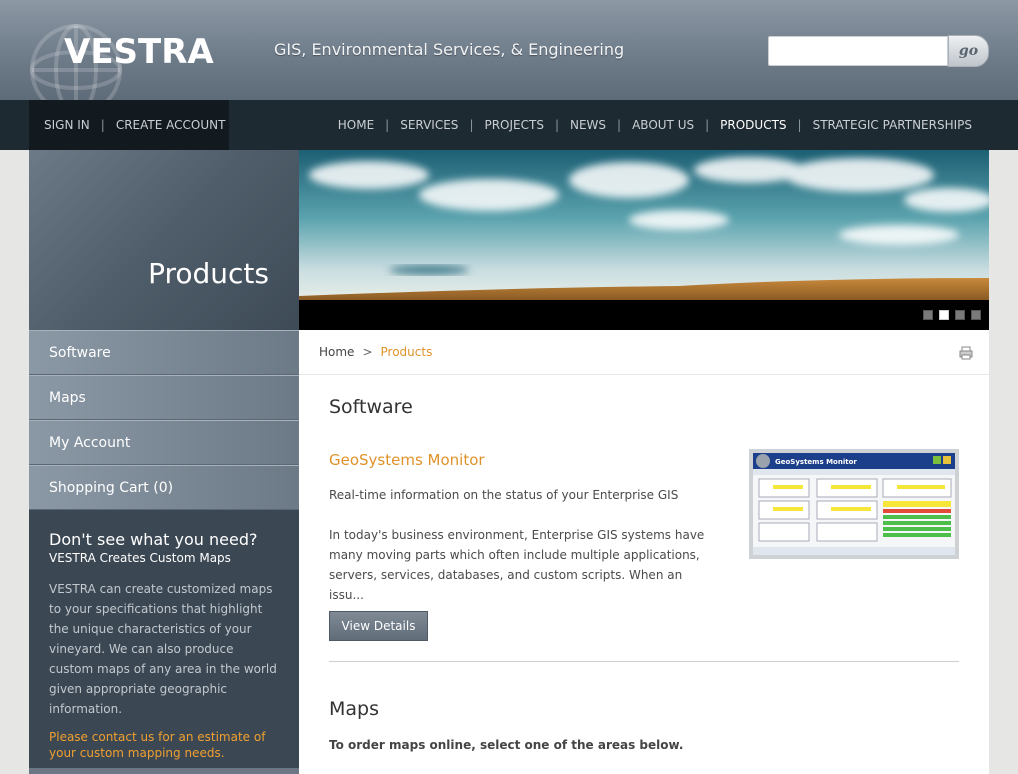  What do you see at coordinates (663, 125) in the screenshot?
I see `nav-about-us: ABOUT US` at bounding box center [663, 125].